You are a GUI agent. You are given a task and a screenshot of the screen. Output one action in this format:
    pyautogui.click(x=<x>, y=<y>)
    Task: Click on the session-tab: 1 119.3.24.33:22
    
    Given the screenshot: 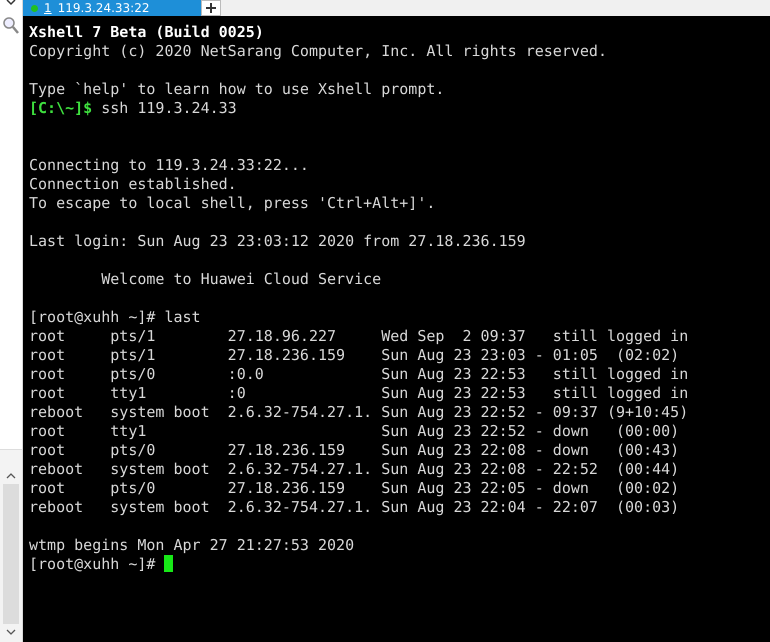 What is the action you would take?
    pyautogui.click(x=112, y=8)
    